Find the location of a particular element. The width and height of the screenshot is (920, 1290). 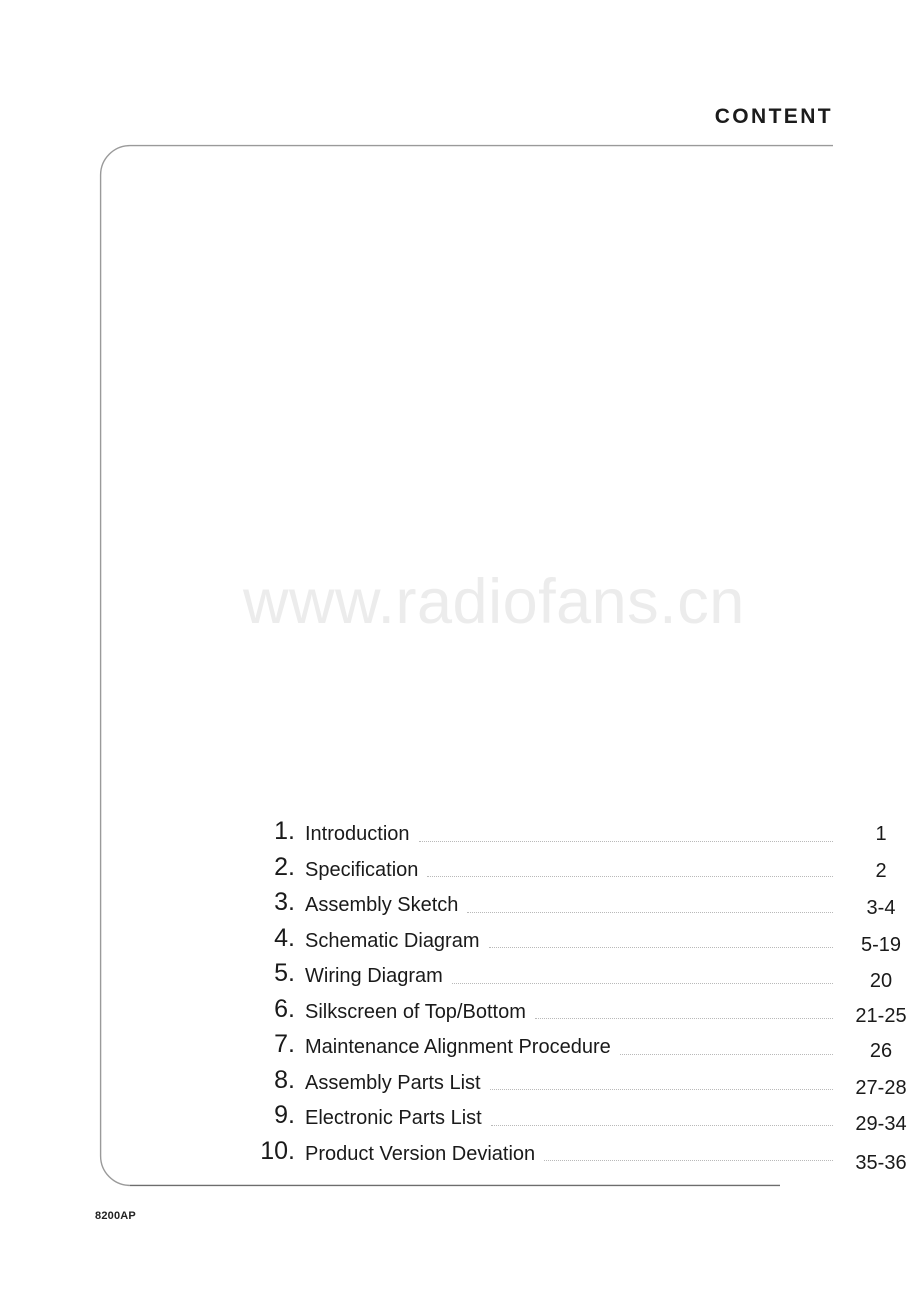

toc-entry-page: 35-36 is located at coordinates (881, 1162).